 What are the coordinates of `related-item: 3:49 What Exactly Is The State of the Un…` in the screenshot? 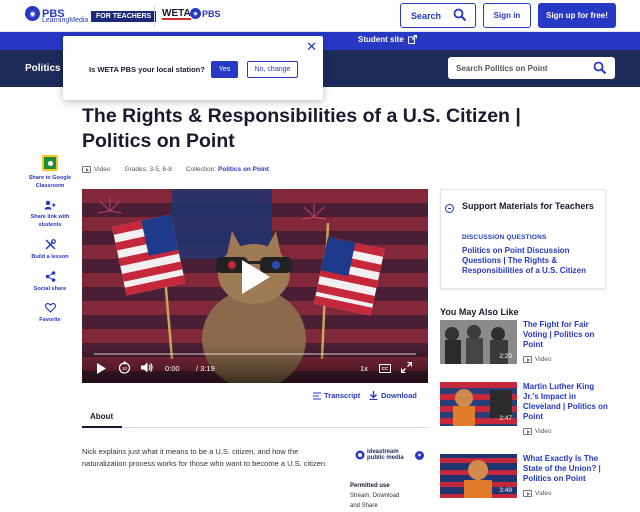 It's located at (525, 483).